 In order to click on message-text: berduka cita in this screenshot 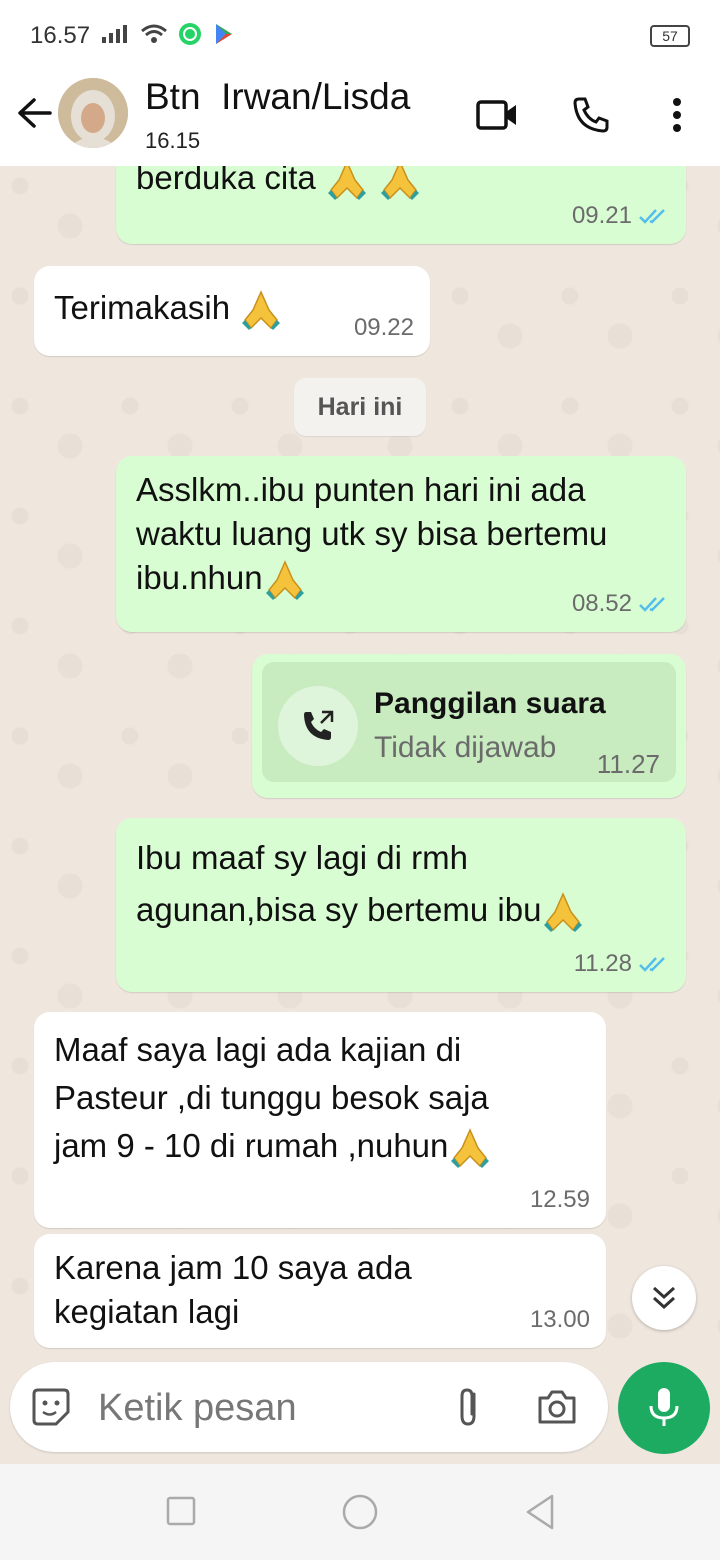, I will do `click(226, 181)`.